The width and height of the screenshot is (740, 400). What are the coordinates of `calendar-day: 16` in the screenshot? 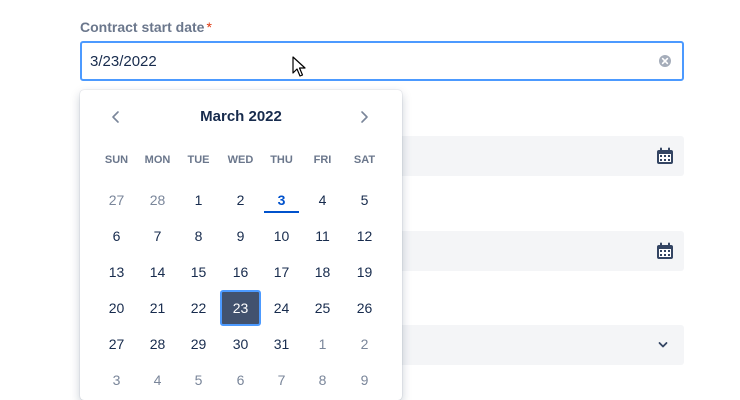 It's located at (240, 272).